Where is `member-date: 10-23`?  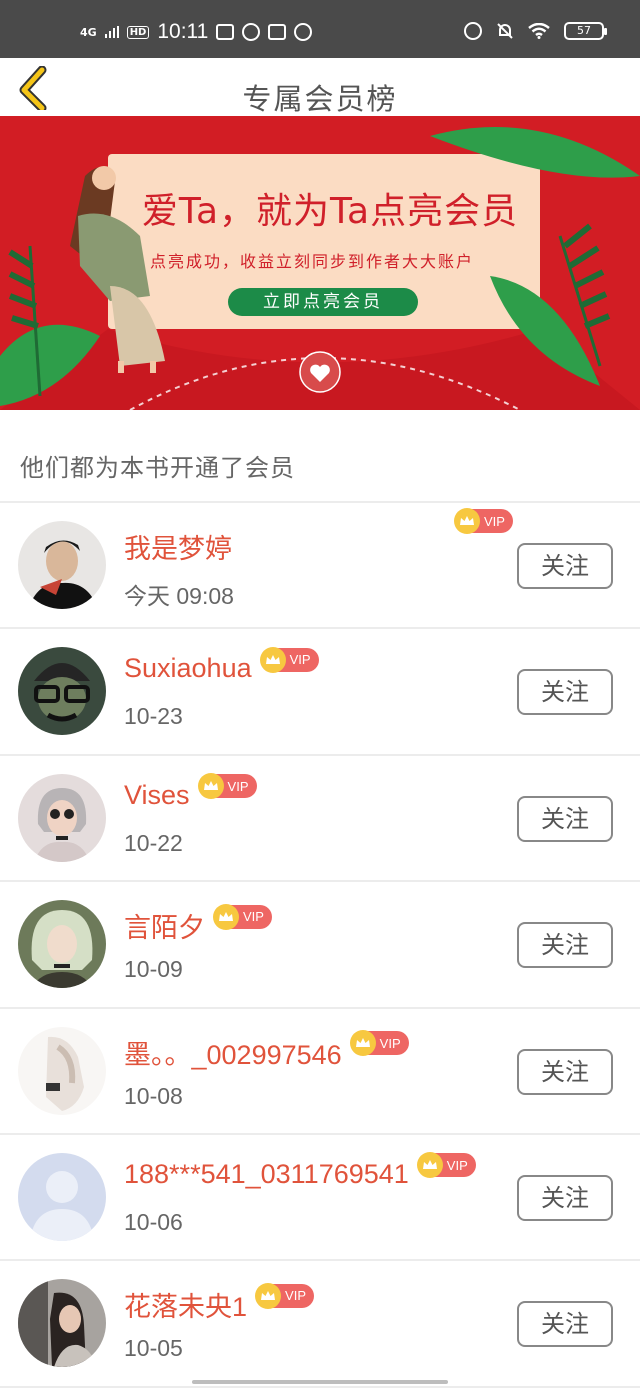
member-date: 10-23 is located at coordinates (153, 716).